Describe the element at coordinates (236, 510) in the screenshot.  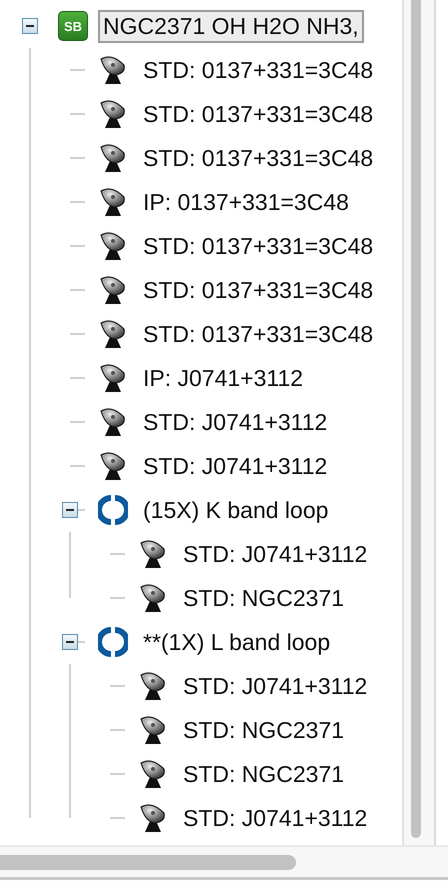
I see `tree-item-label: (15X) K band loop` at that location.